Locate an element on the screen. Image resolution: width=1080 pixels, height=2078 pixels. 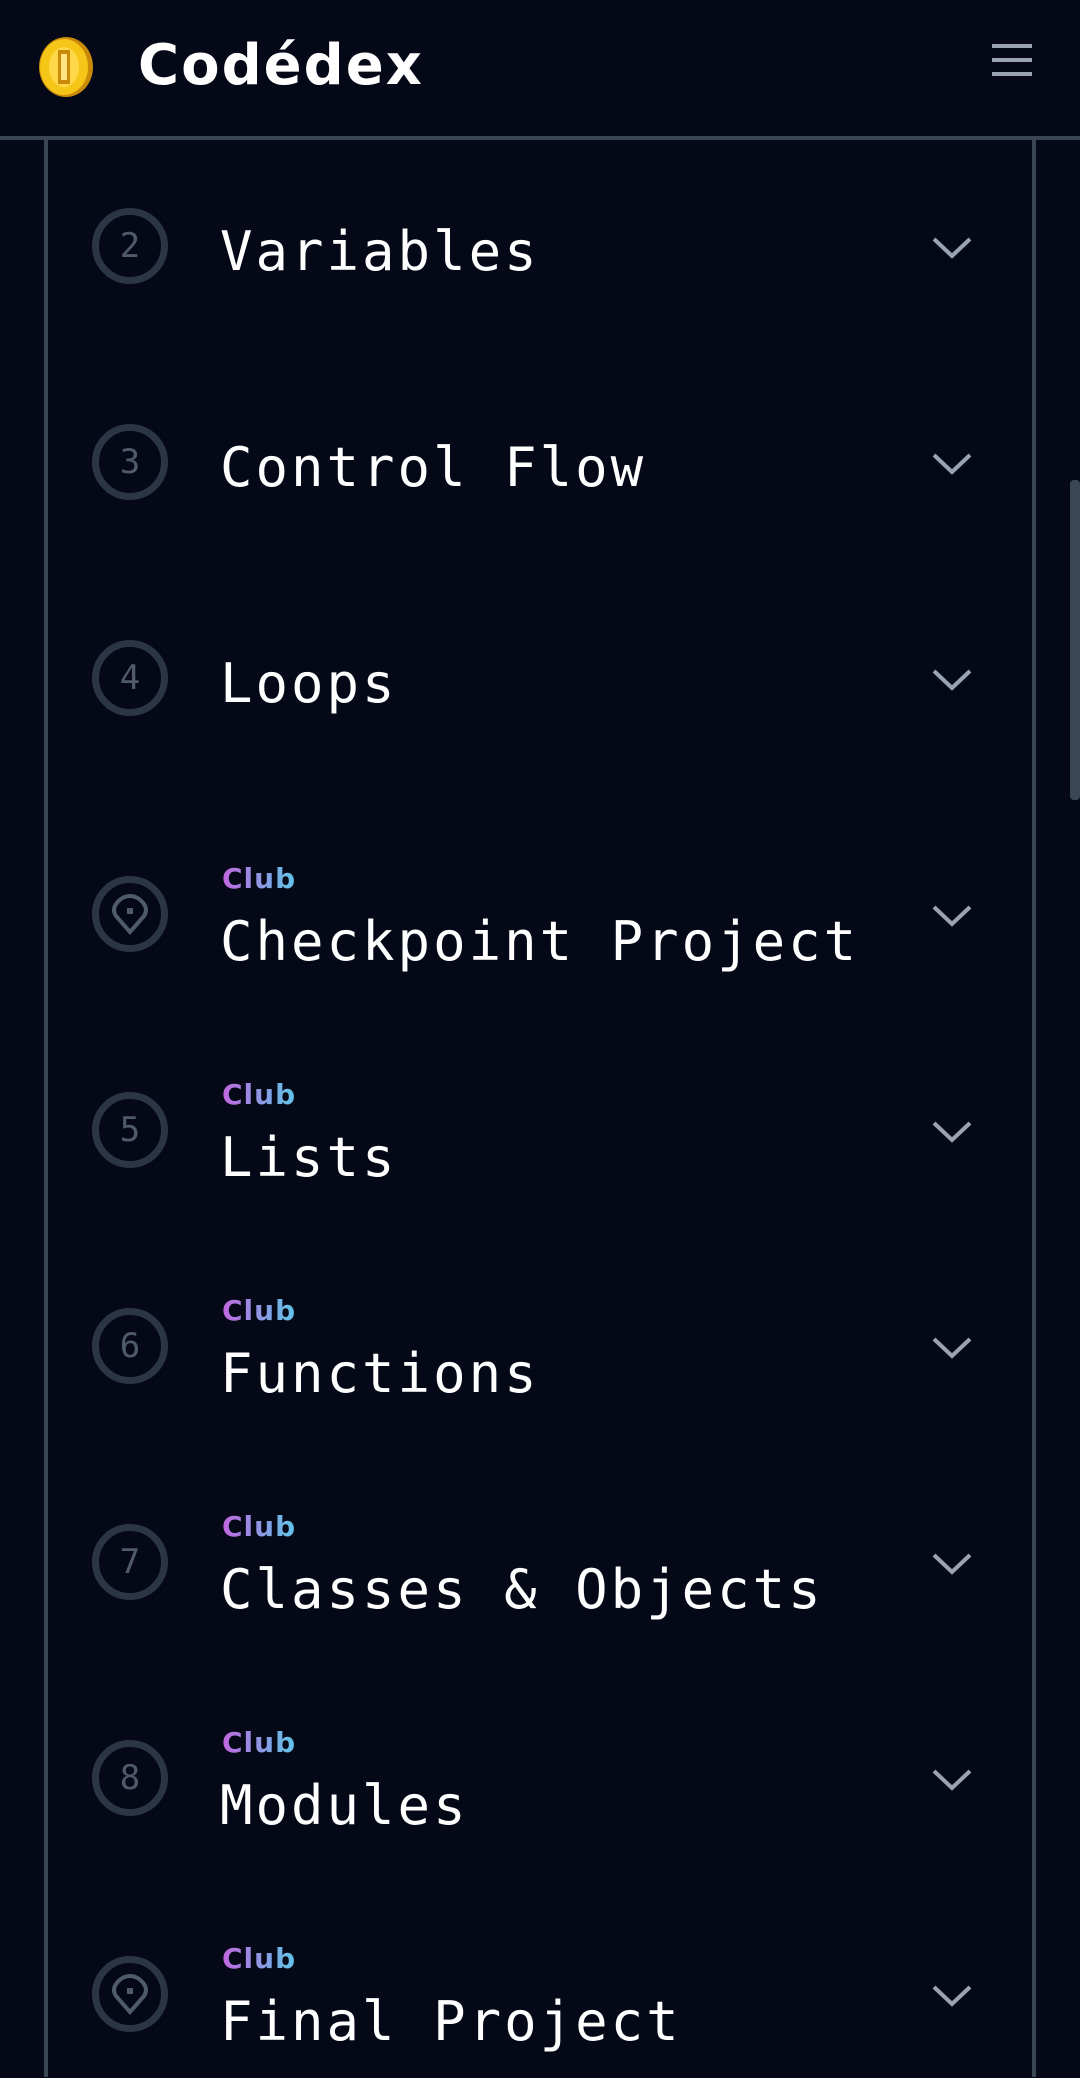
chapter-title: Classes & Objects is located at coordinates (522, 1589).